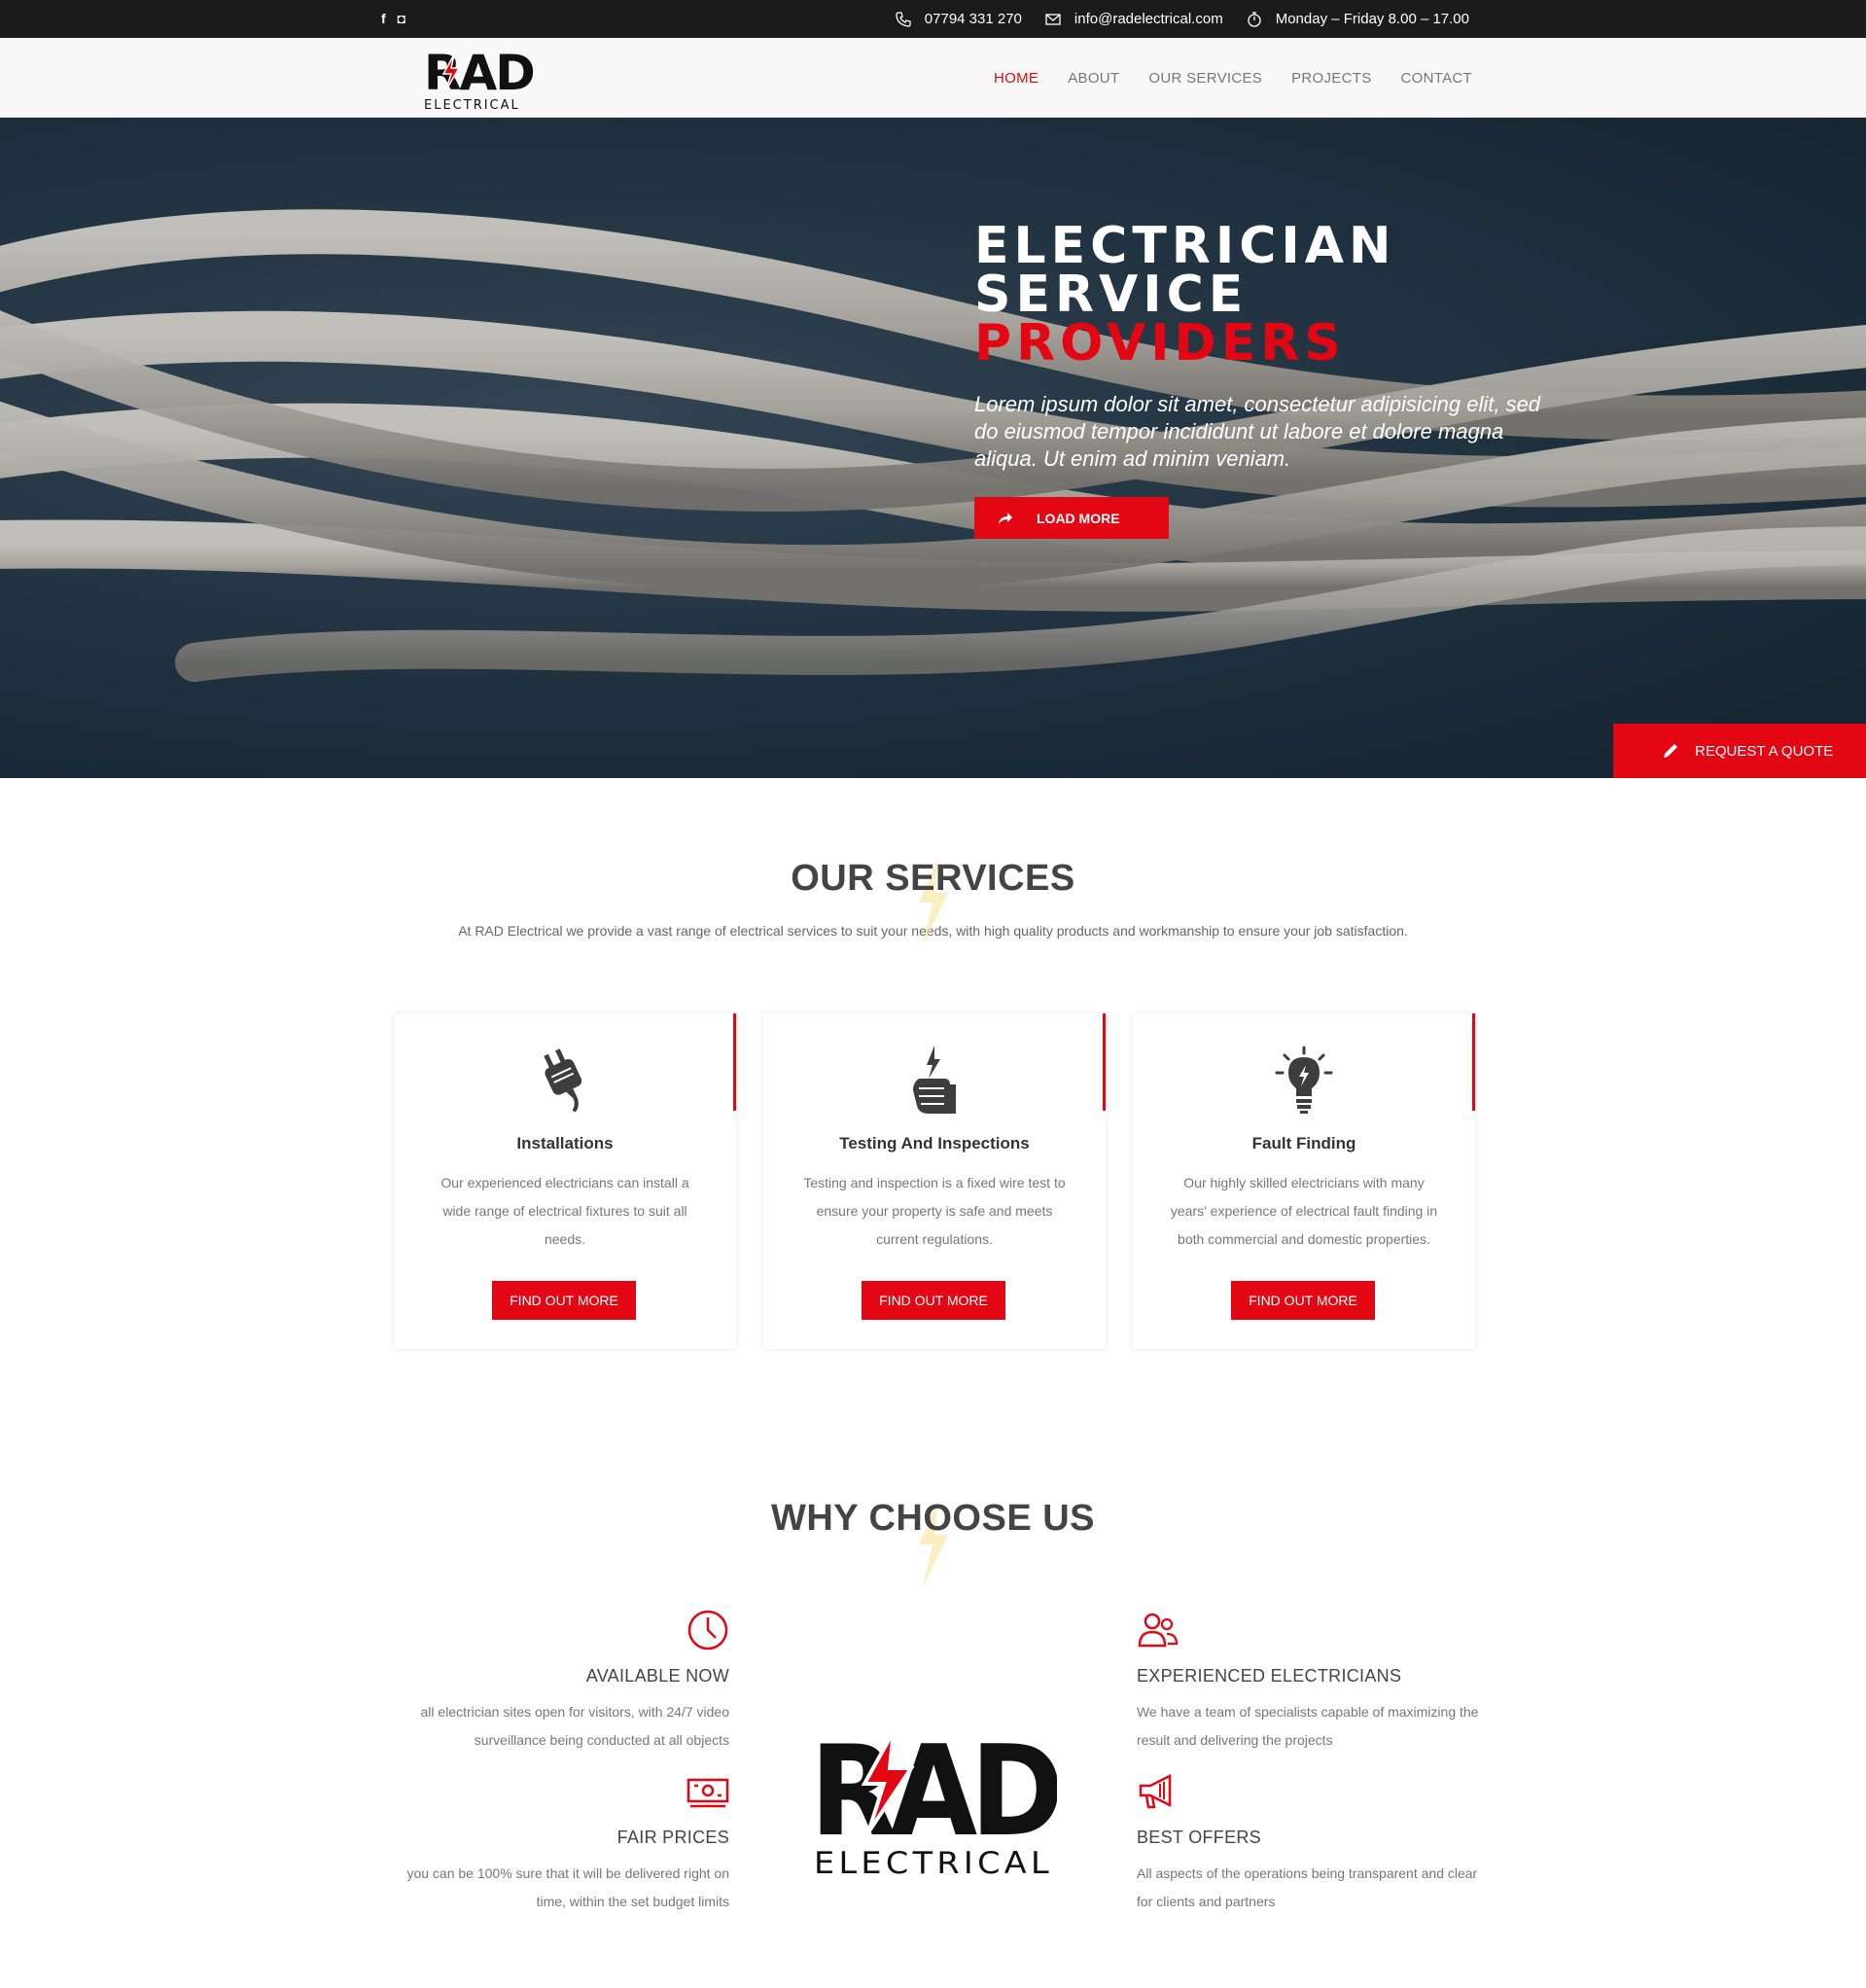 The height and width of the screenshot is (1988, 1866). Describe the element at coordinates (1185, 270) in the screenshot. I see `hero-title-line1: ELECTRICIAN SERVICE` at that location.